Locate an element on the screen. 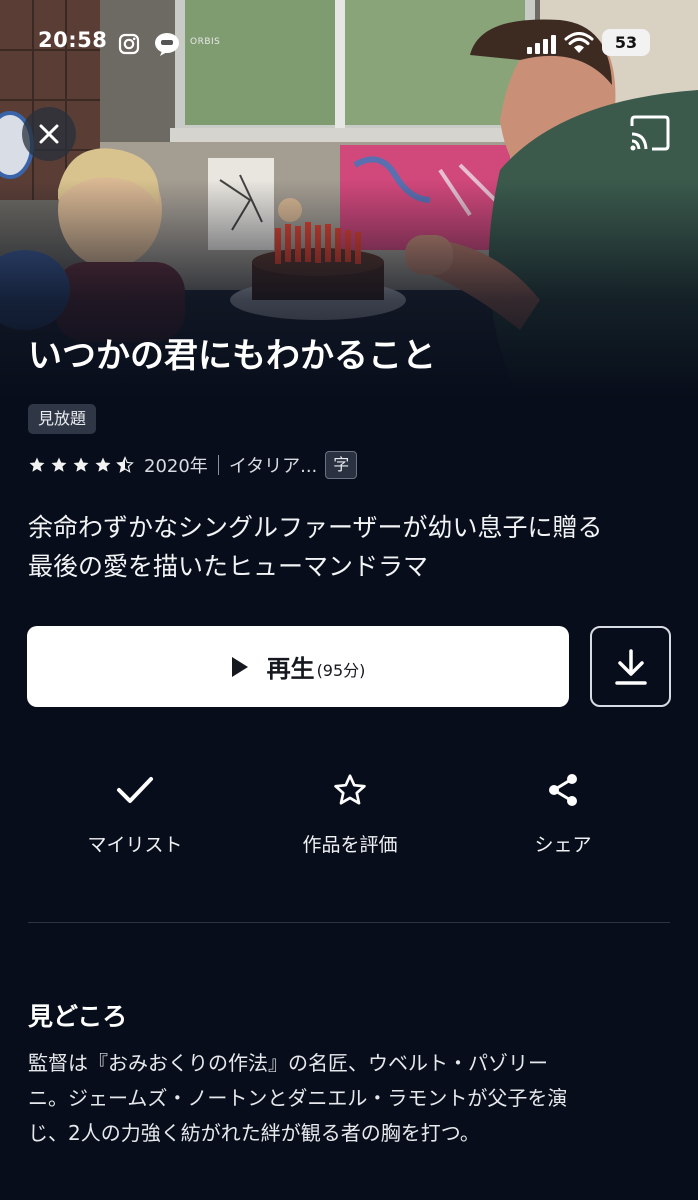 This screenshot has width=698, height=1200. subtitle-badge: 字 is located at coordinates (341, 465).